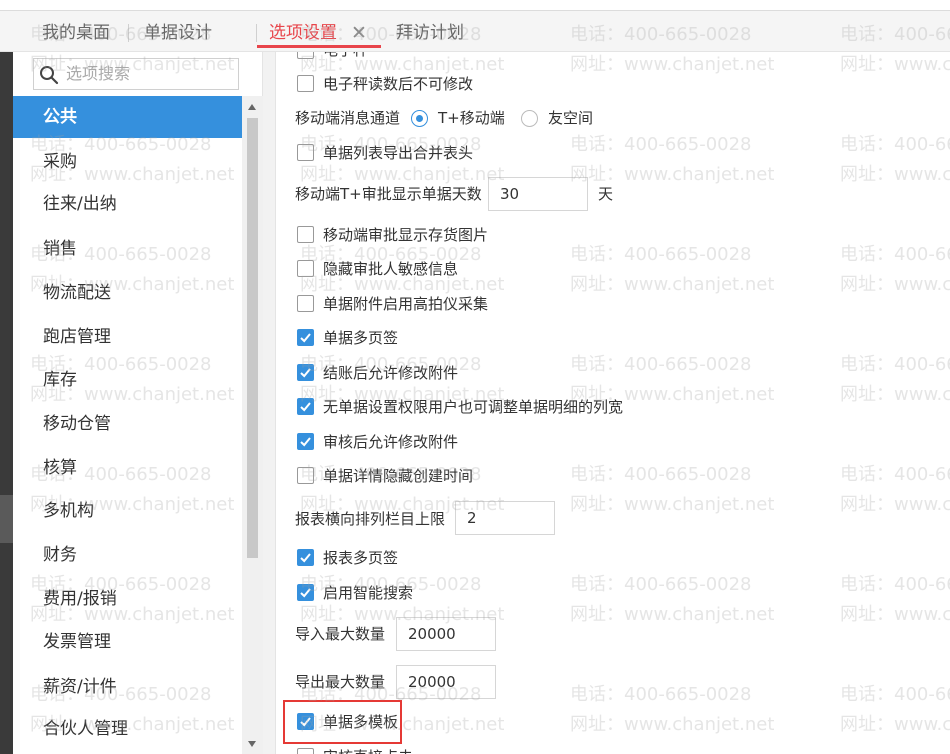 The width and height of the screenshot is (950, 754). I want to click on tab-bar: 我的桌面 单据设计 选项设置 ✕ 拜访计划, so click(475, 26).